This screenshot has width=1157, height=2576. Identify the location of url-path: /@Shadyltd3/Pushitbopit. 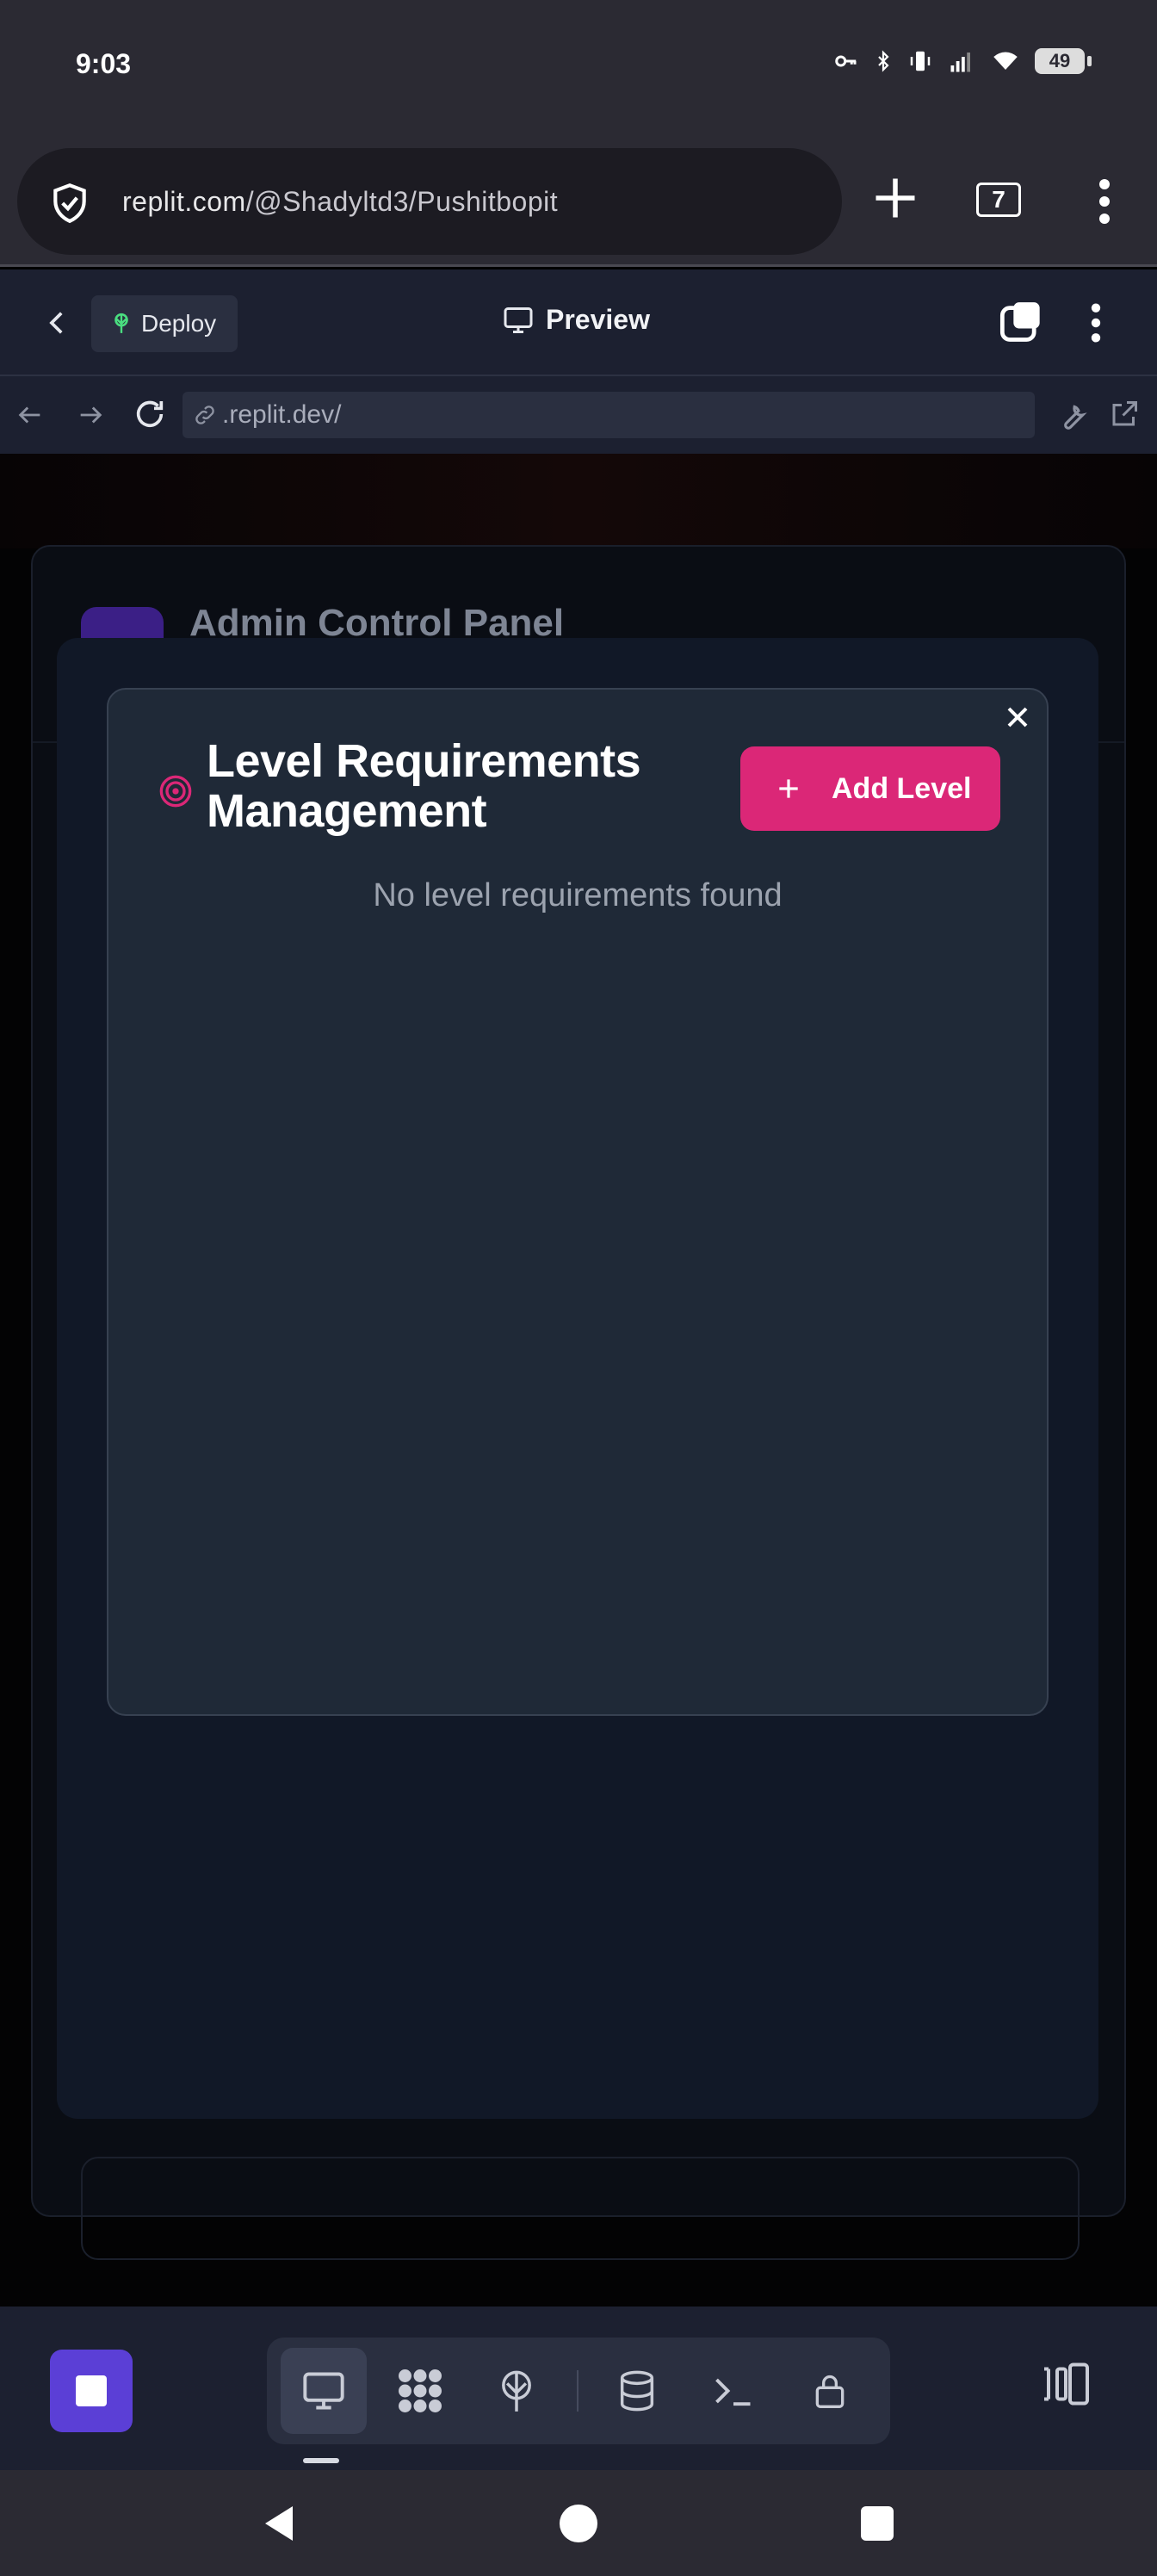
(402, 202).